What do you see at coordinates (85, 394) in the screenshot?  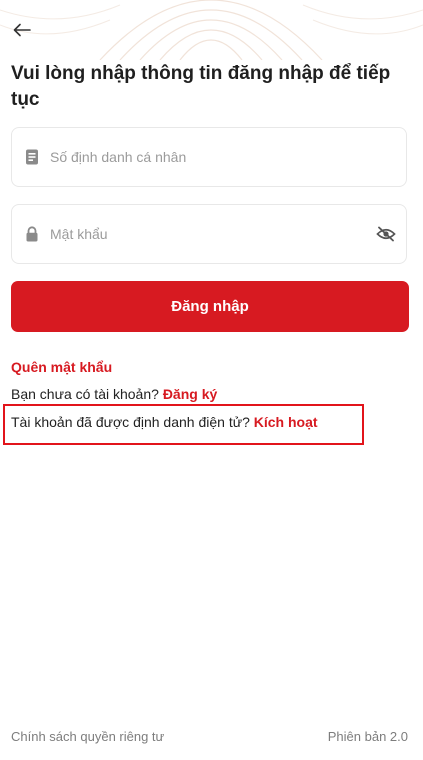 I see `register-prompt-text: Bạn chưa có tài khoản?` at bounding box center [85, 394].